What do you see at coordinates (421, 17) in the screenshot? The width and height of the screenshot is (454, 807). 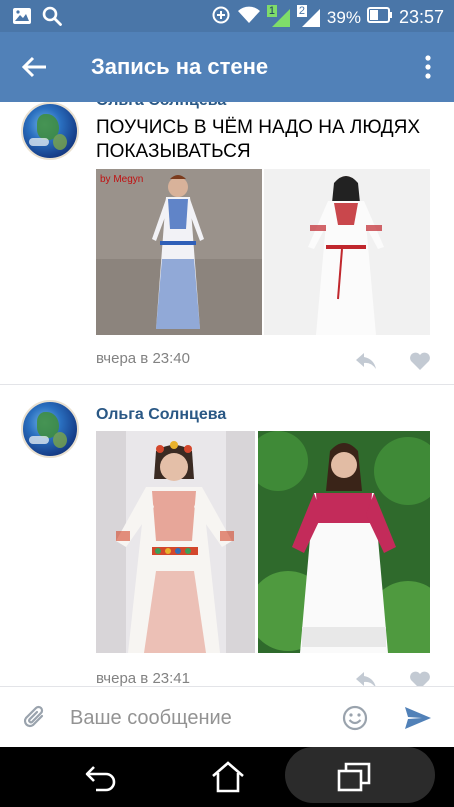 I see `status-time: 23:57` at bounding box center [421, 17].